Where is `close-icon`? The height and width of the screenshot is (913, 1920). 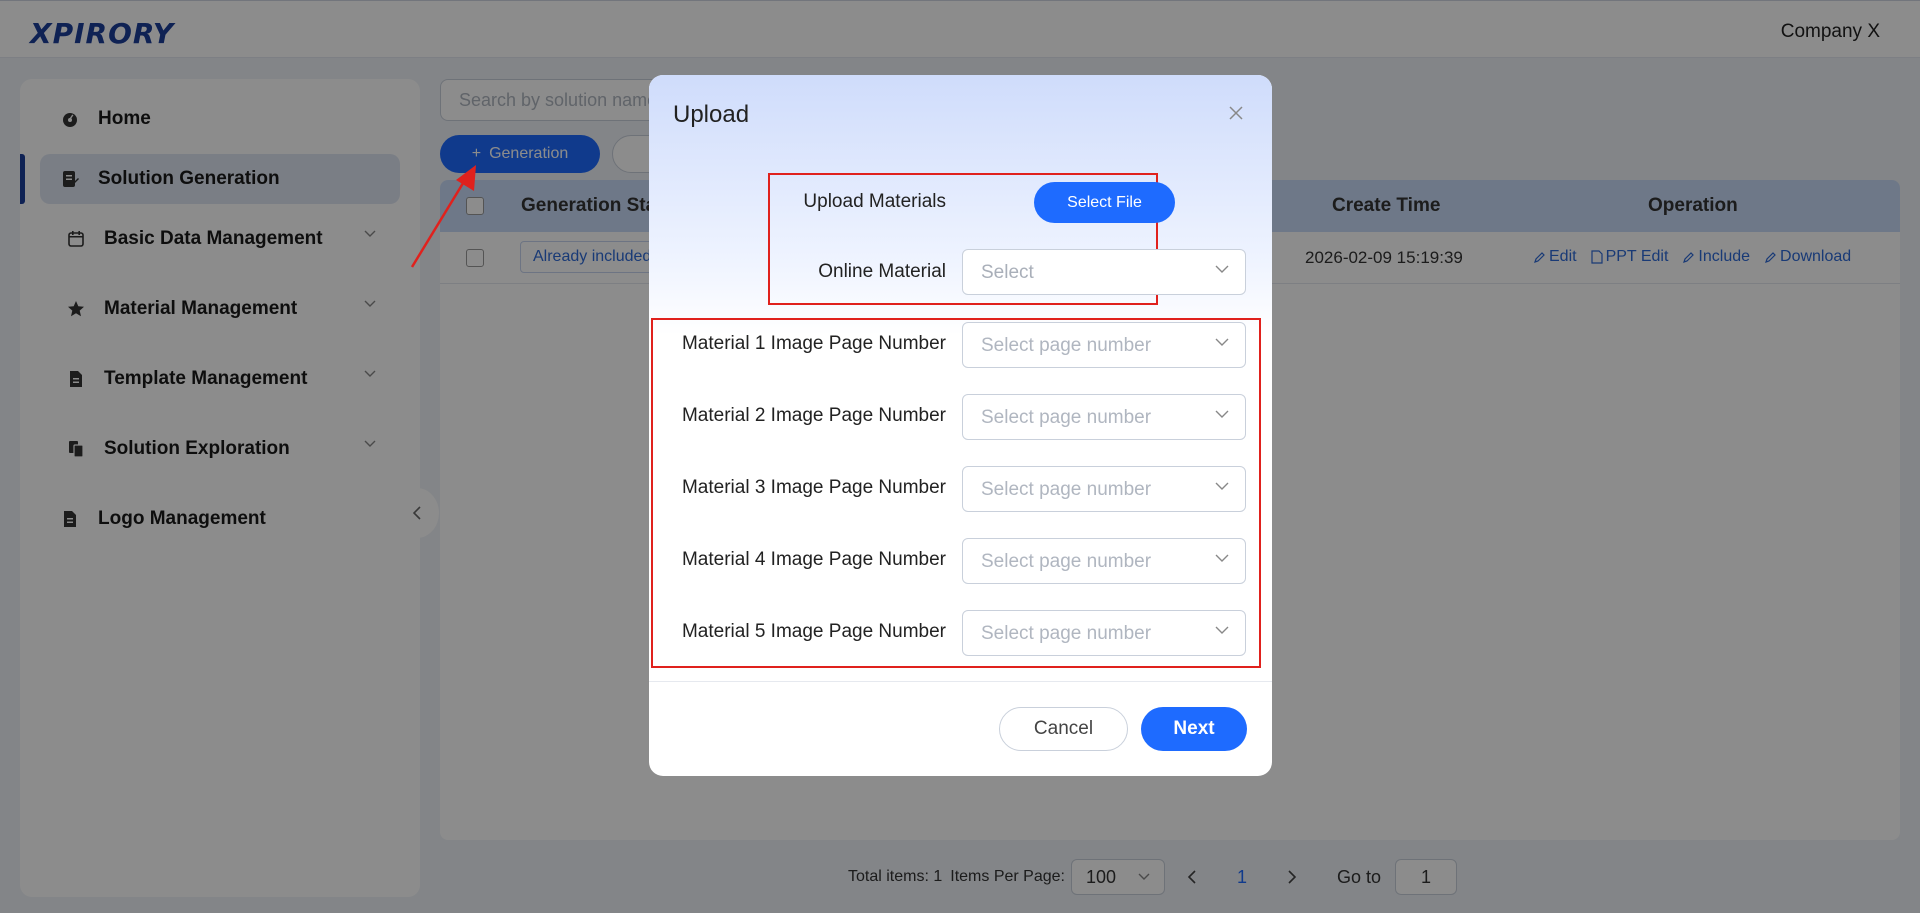 close-icon is located at coordinates (1236, 113).